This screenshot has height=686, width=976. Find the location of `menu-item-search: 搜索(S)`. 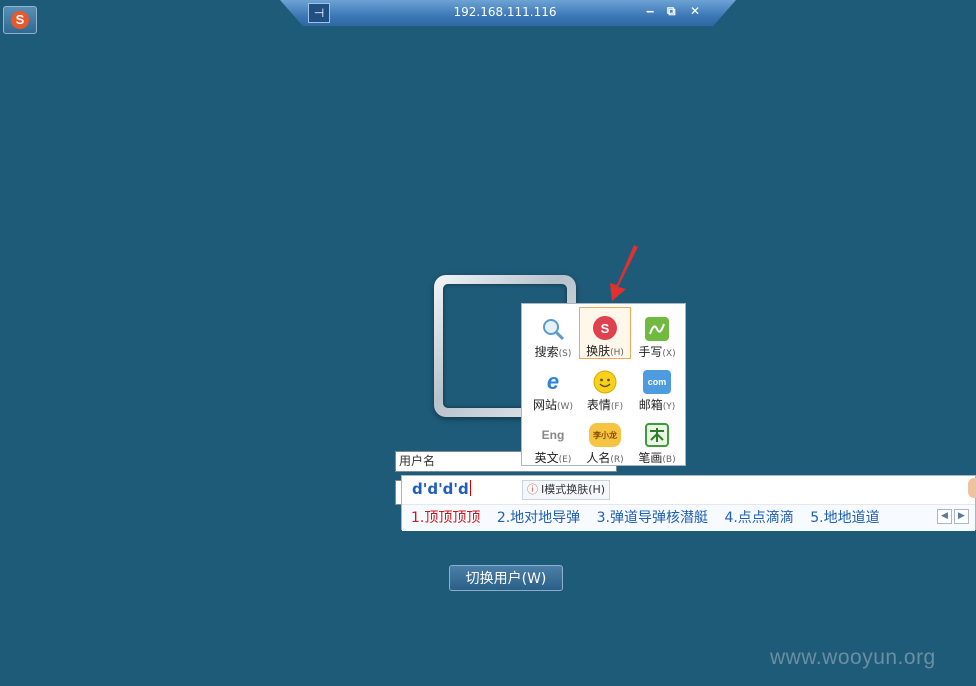

menu-item-search: 搜索(S) is located at coordinates (553, 335).